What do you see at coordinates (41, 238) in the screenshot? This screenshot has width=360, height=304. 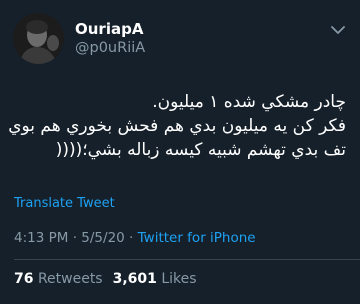 I see `tweet-time: 4:13 PM` at bounding box center [41, 238].